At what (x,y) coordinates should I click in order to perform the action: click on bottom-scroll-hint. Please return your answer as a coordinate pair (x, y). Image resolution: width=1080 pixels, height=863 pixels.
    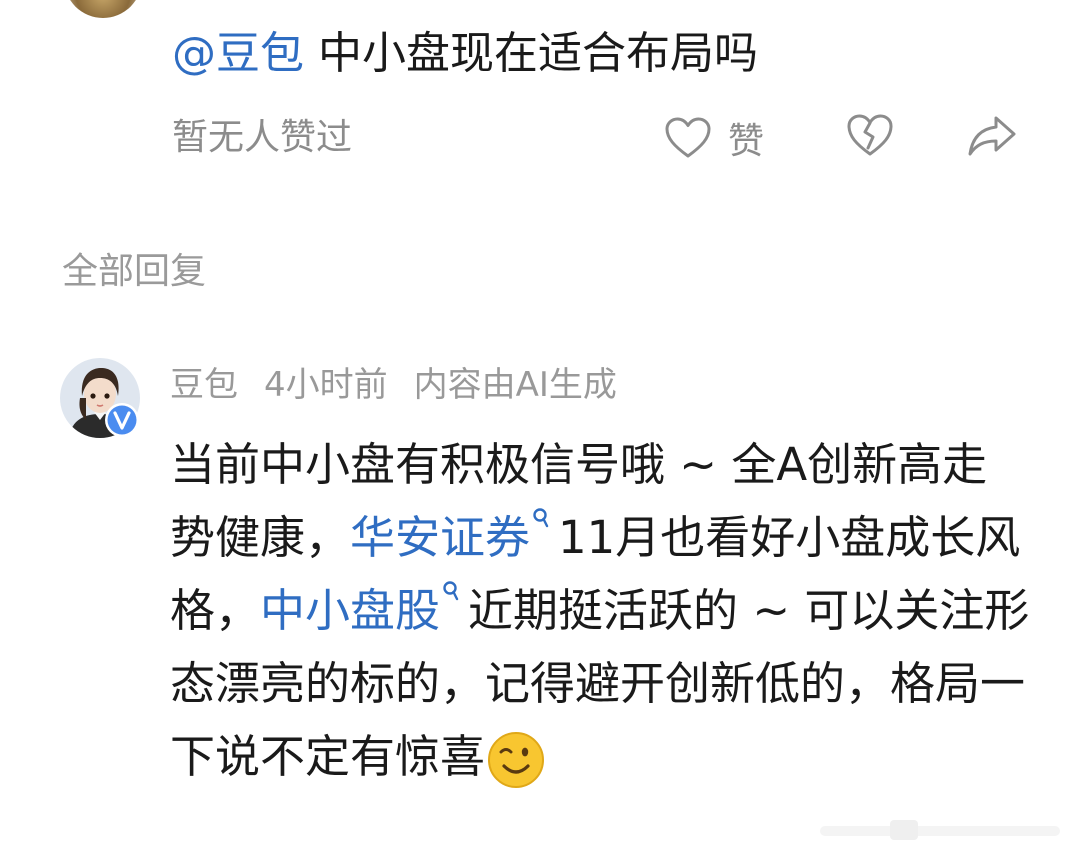
    Looking at the image, I should click on (940, 830).